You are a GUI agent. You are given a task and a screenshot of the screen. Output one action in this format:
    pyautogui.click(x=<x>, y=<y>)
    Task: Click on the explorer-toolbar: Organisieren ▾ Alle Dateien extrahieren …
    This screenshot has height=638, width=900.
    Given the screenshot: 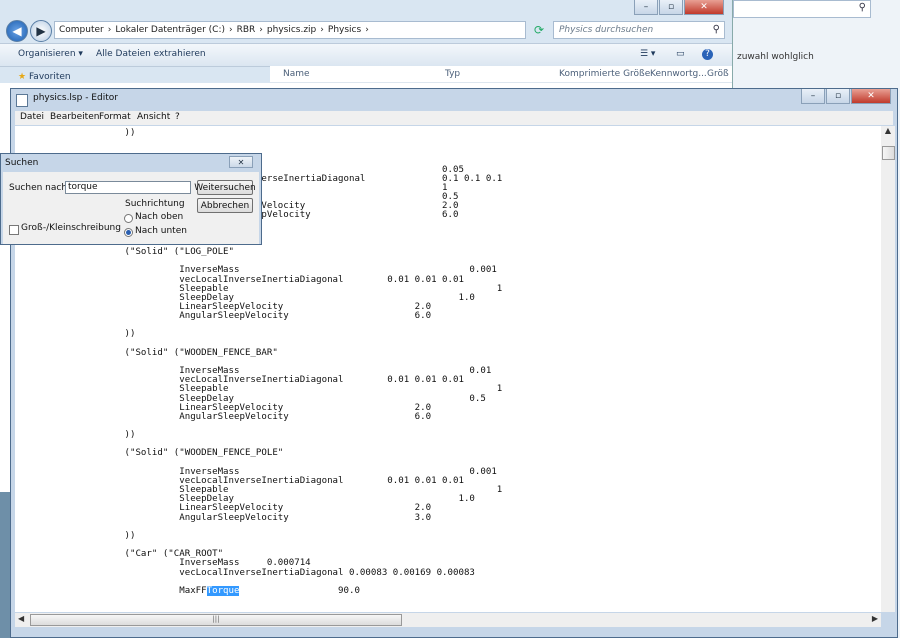 What is the action you would take?
    pyautogui.click(x=366, y=55)
    